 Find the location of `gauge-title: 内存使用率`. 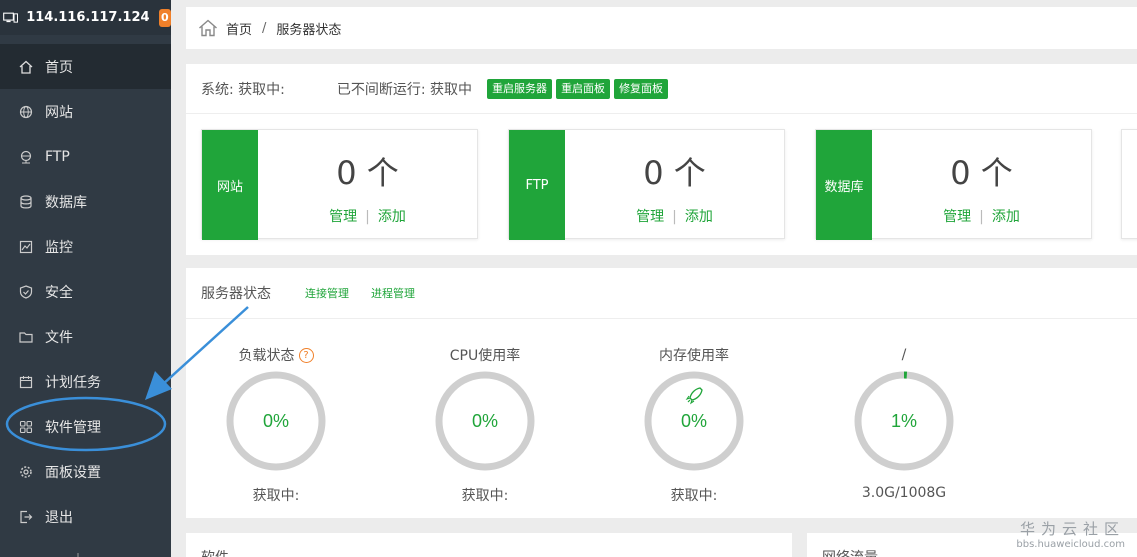

gauge-title: 内存使用率 is located at coordinates (694, 355).